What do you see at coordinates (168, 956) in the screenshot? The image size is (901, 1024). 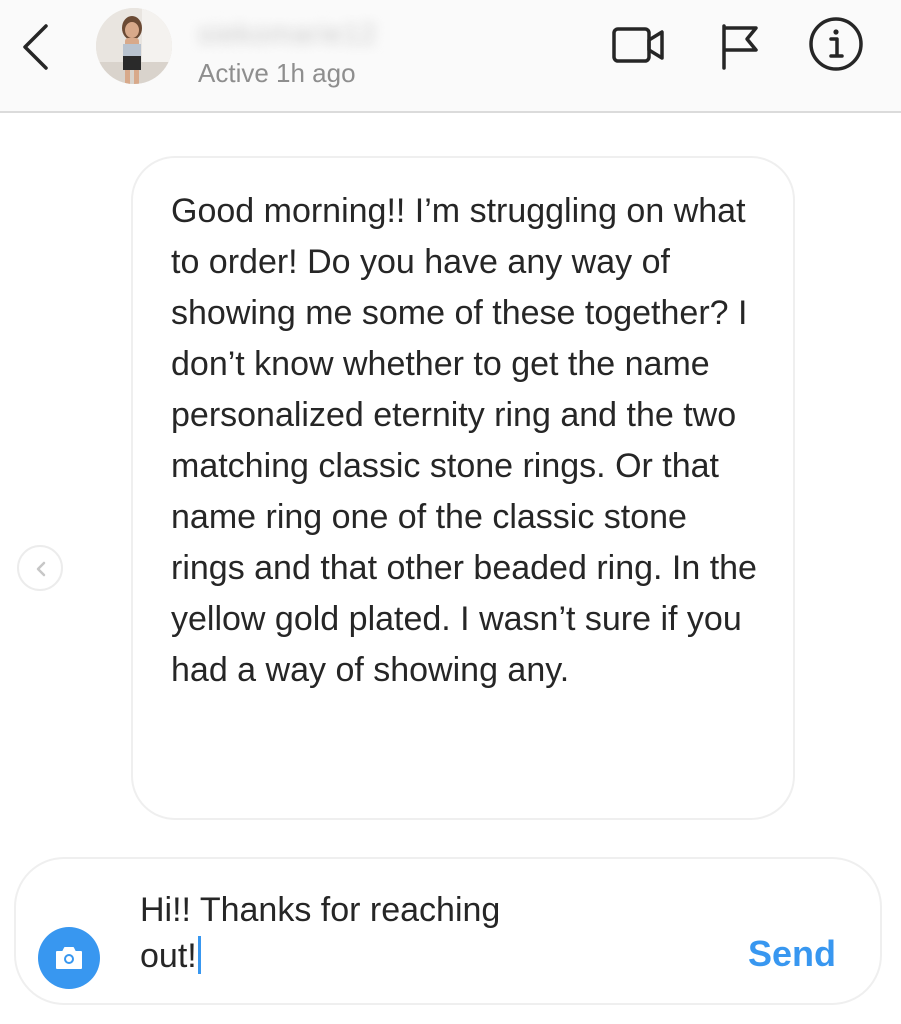 I see `draft-line-2-text: out!` at bounding box center [168, 956].